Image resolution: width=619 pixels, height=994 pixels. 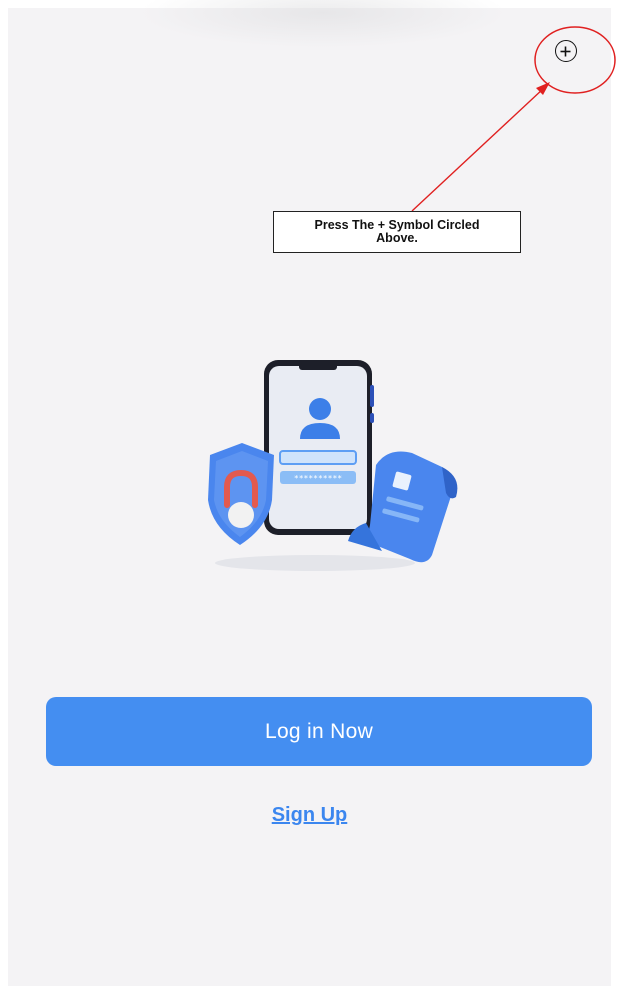 I want to click on login-button: Log in Now, so click(x=319, y=731).